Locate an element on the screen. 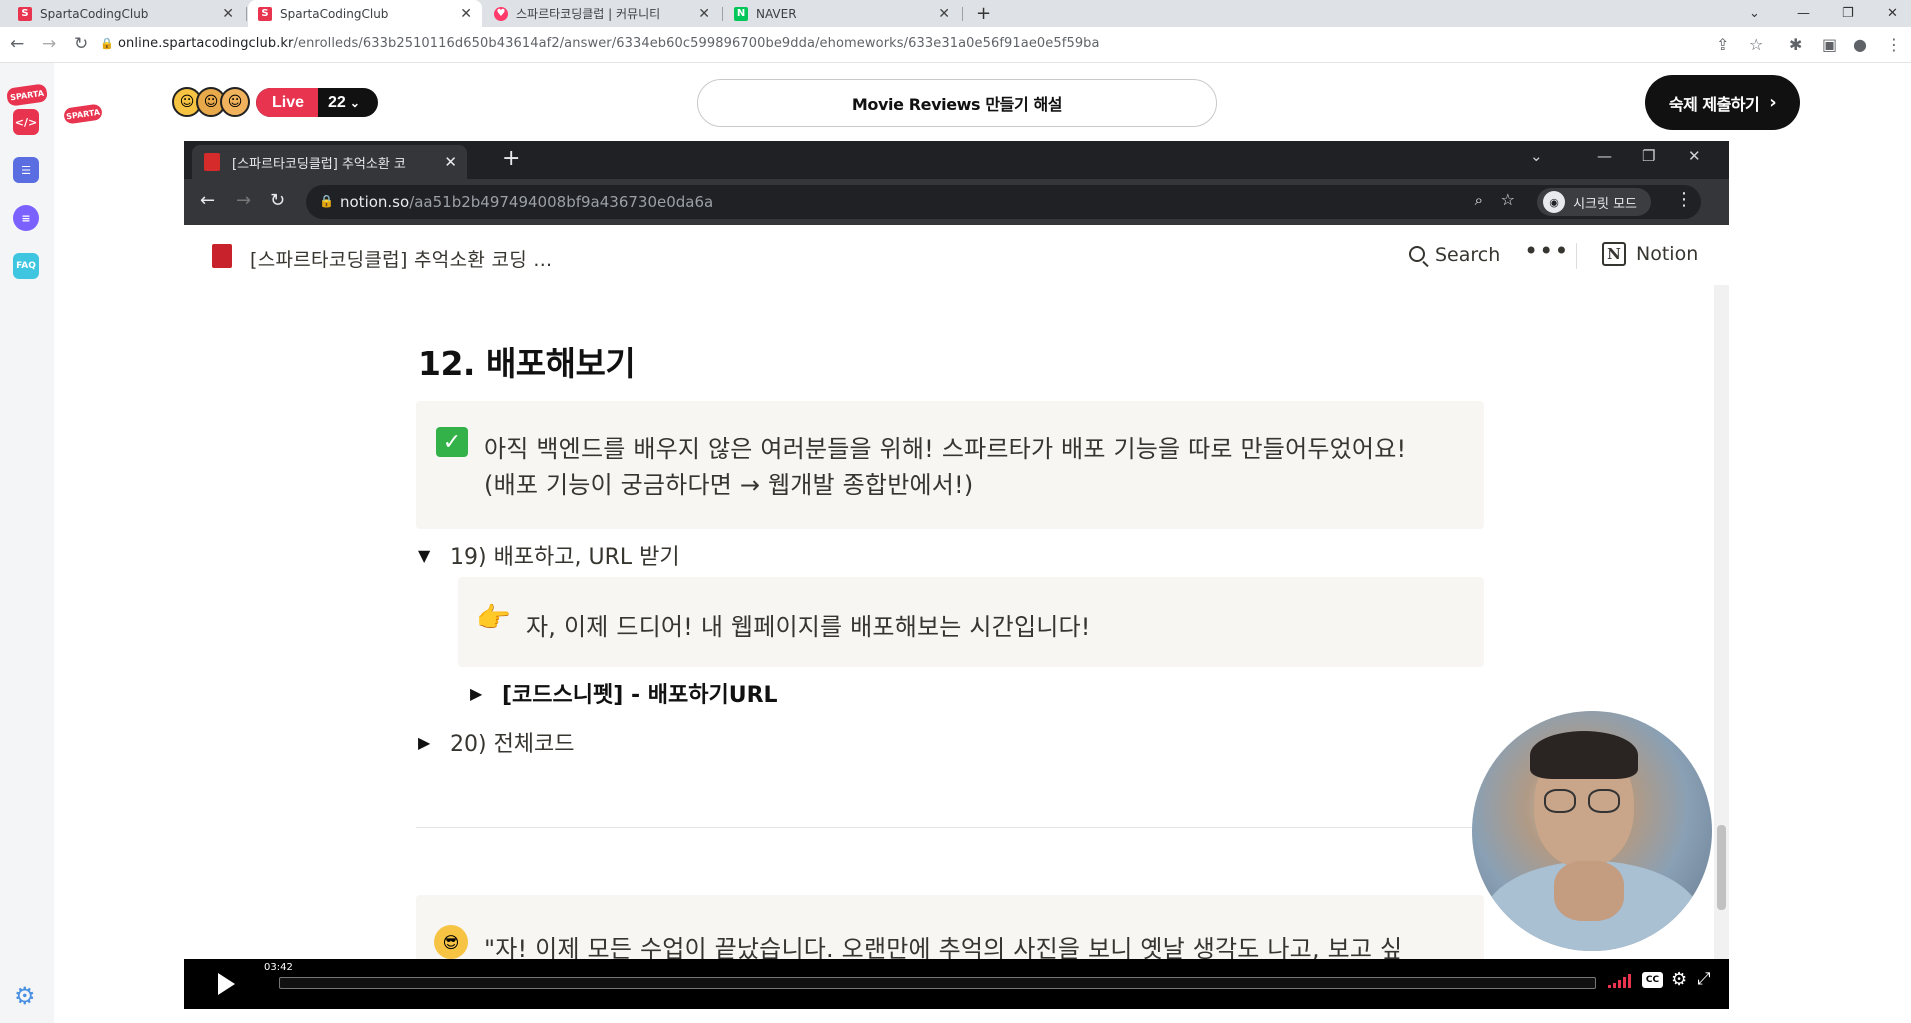 The image size is (1911, 1023). browser-tab-label: NAVER is located at coordinates (776, 13).